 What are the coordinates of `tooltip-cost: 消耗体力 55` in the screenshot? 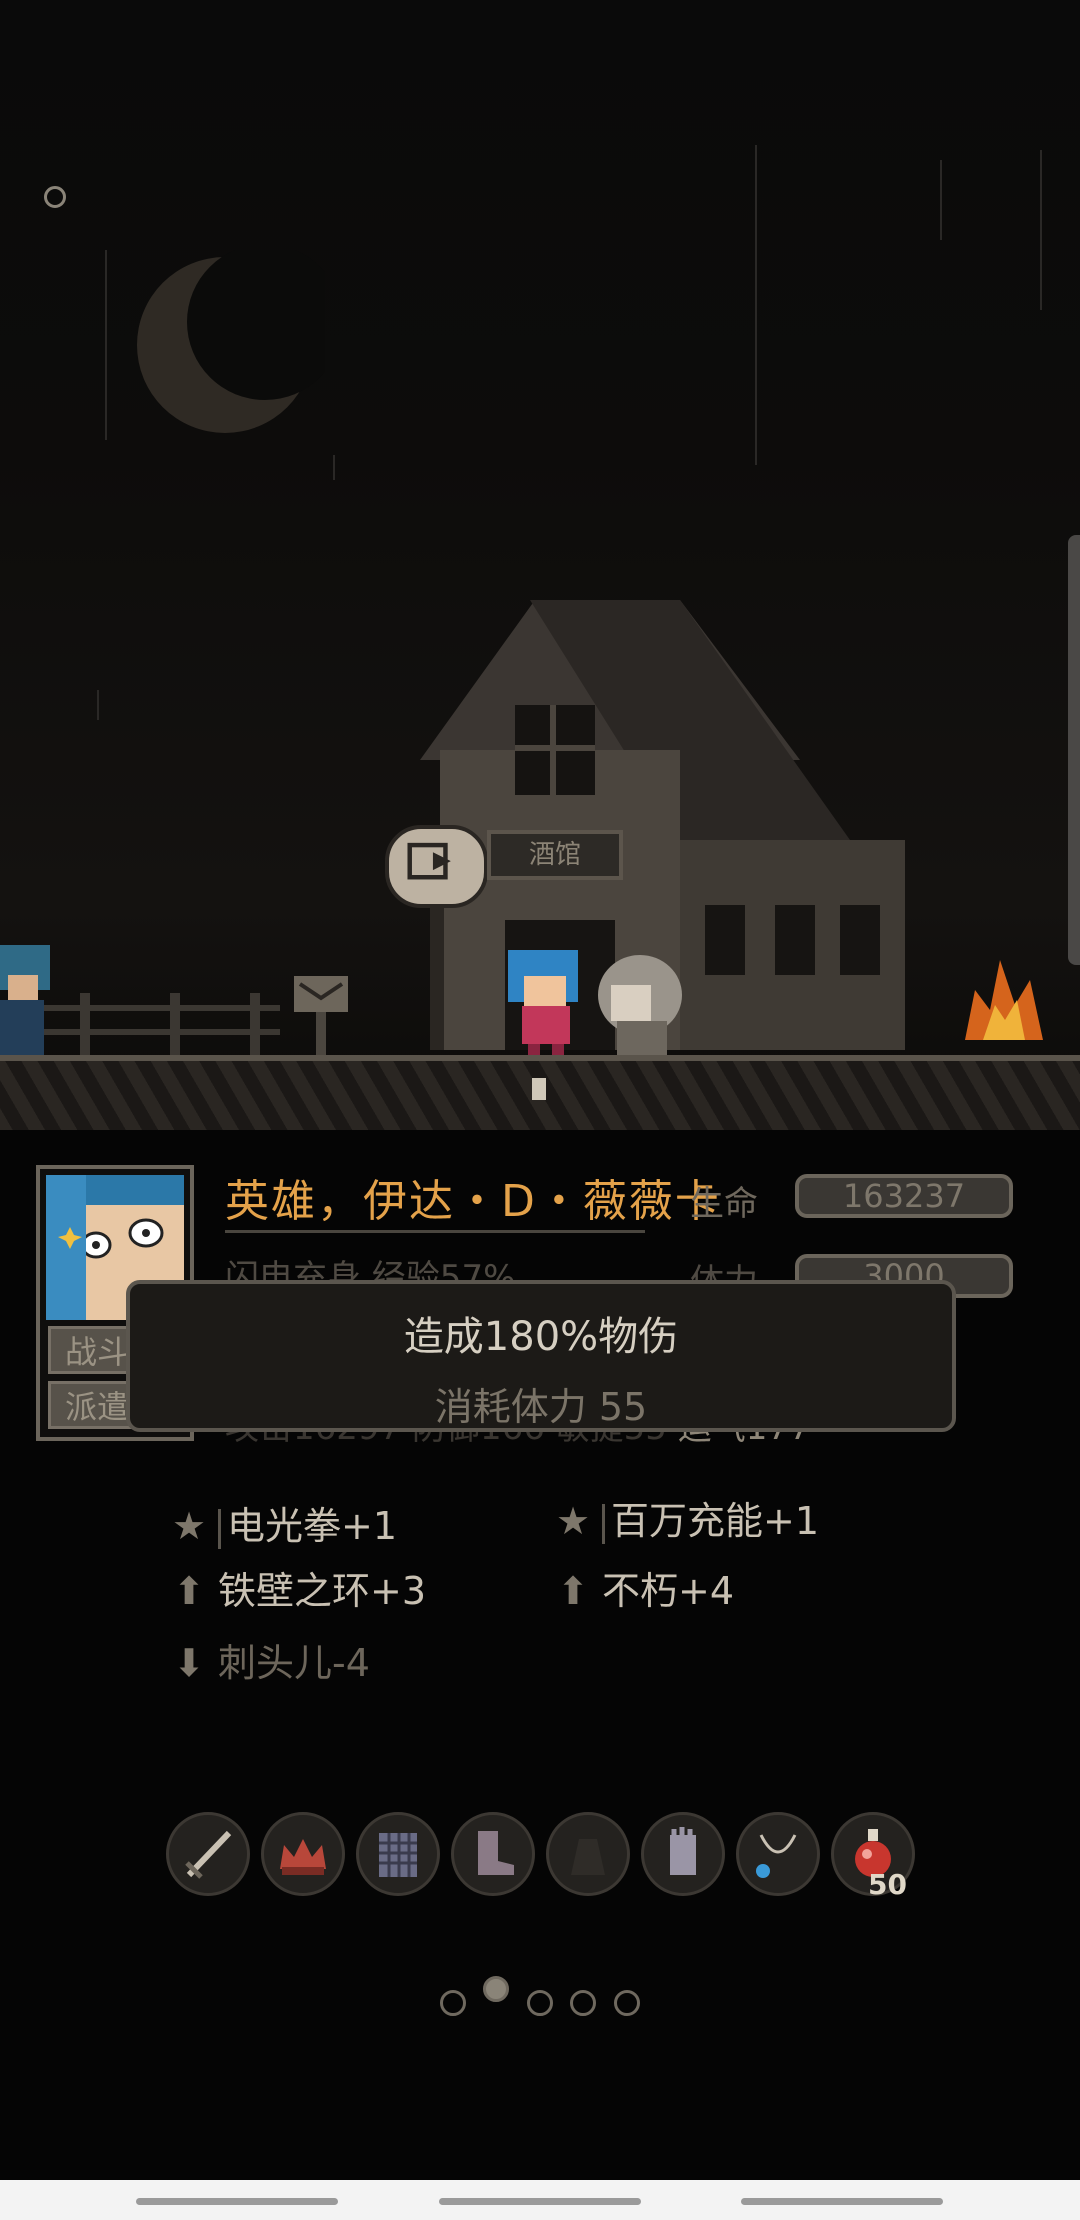 It's located at (541, 1407).